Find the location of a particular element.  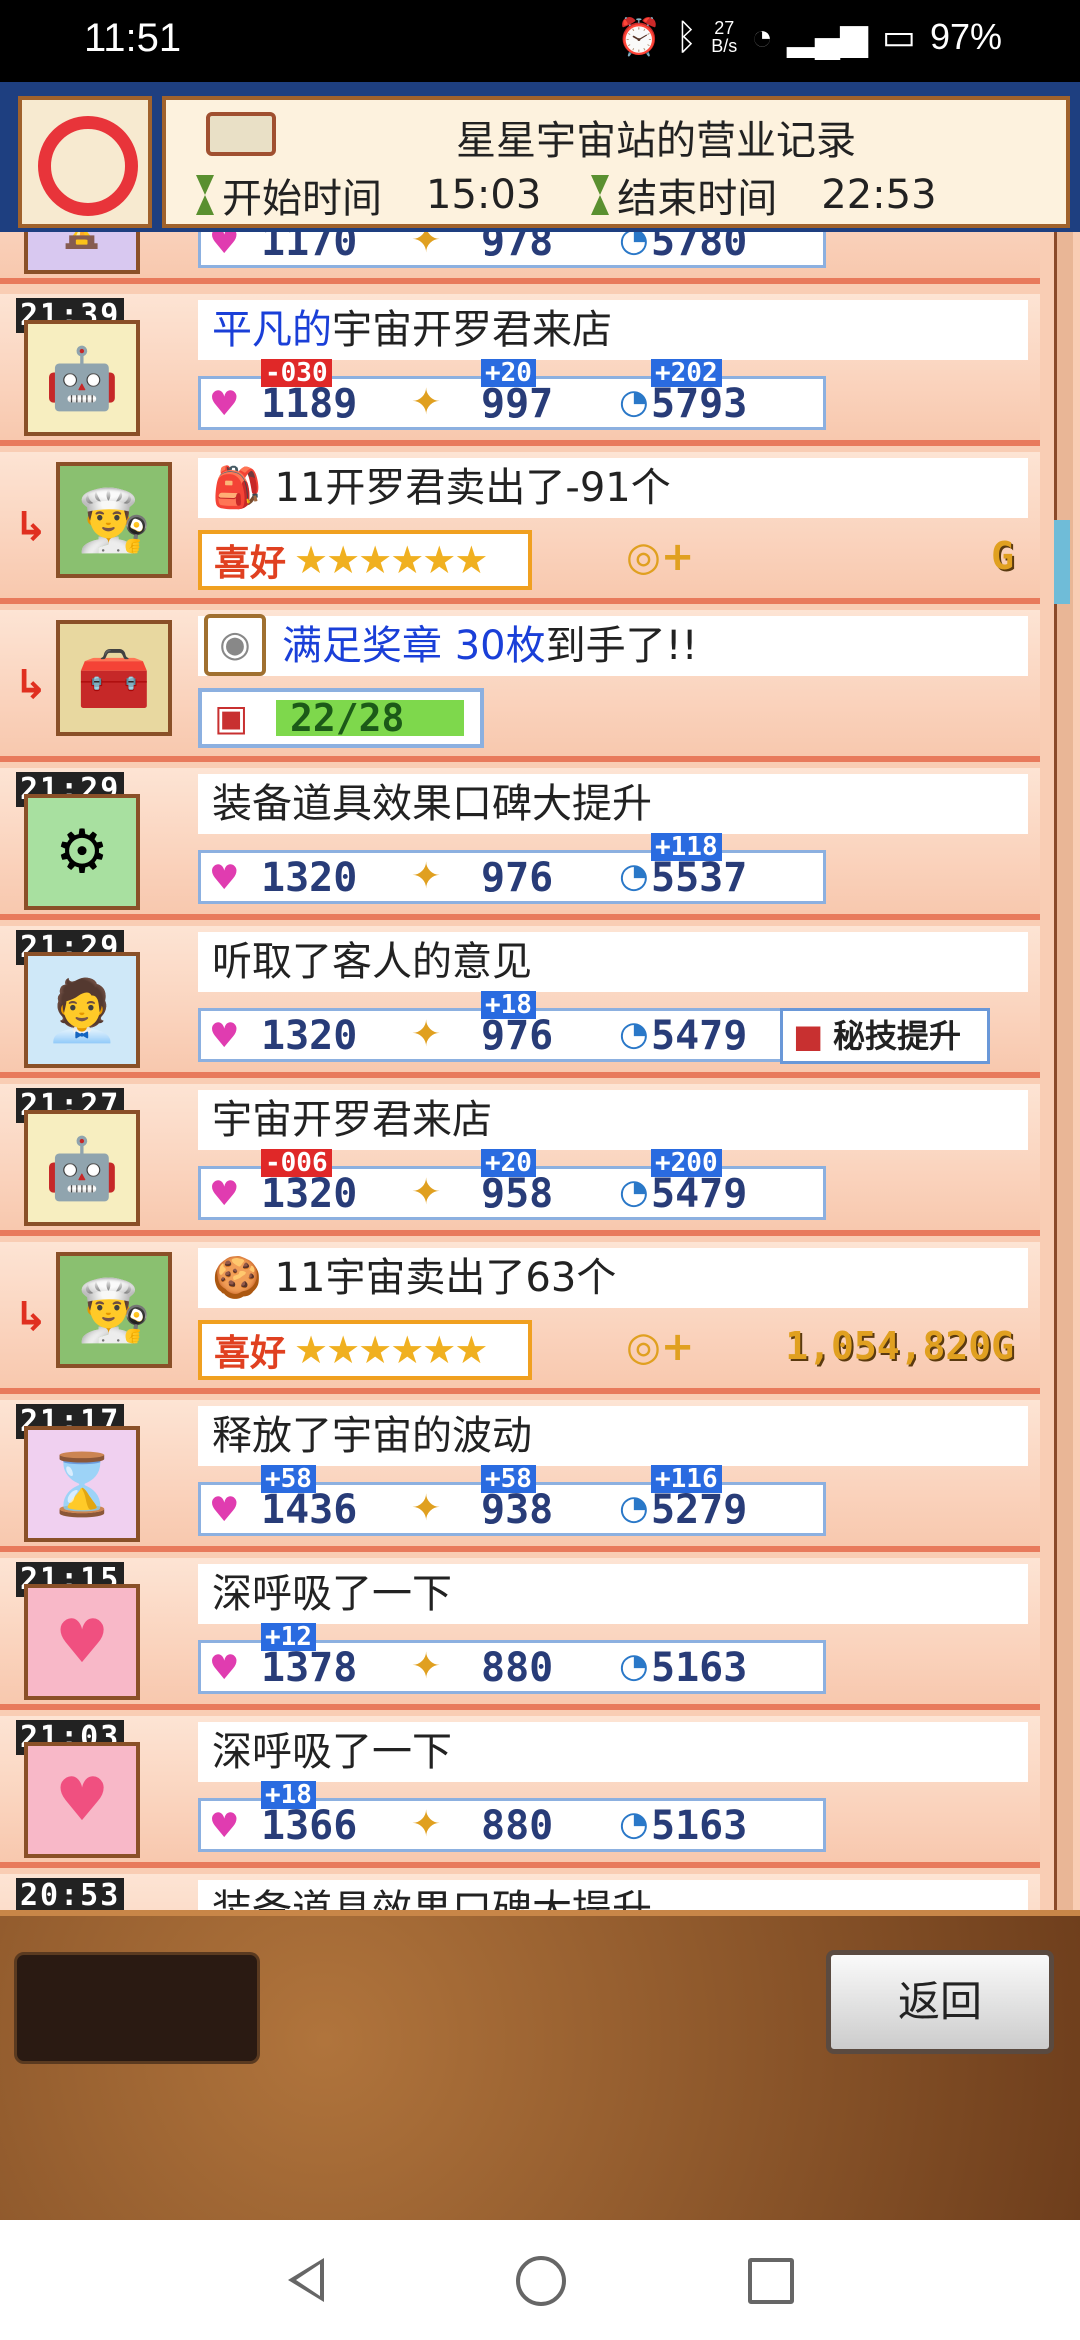

signal-icon: ▂▄▆ is located at coordinates (827, 36).